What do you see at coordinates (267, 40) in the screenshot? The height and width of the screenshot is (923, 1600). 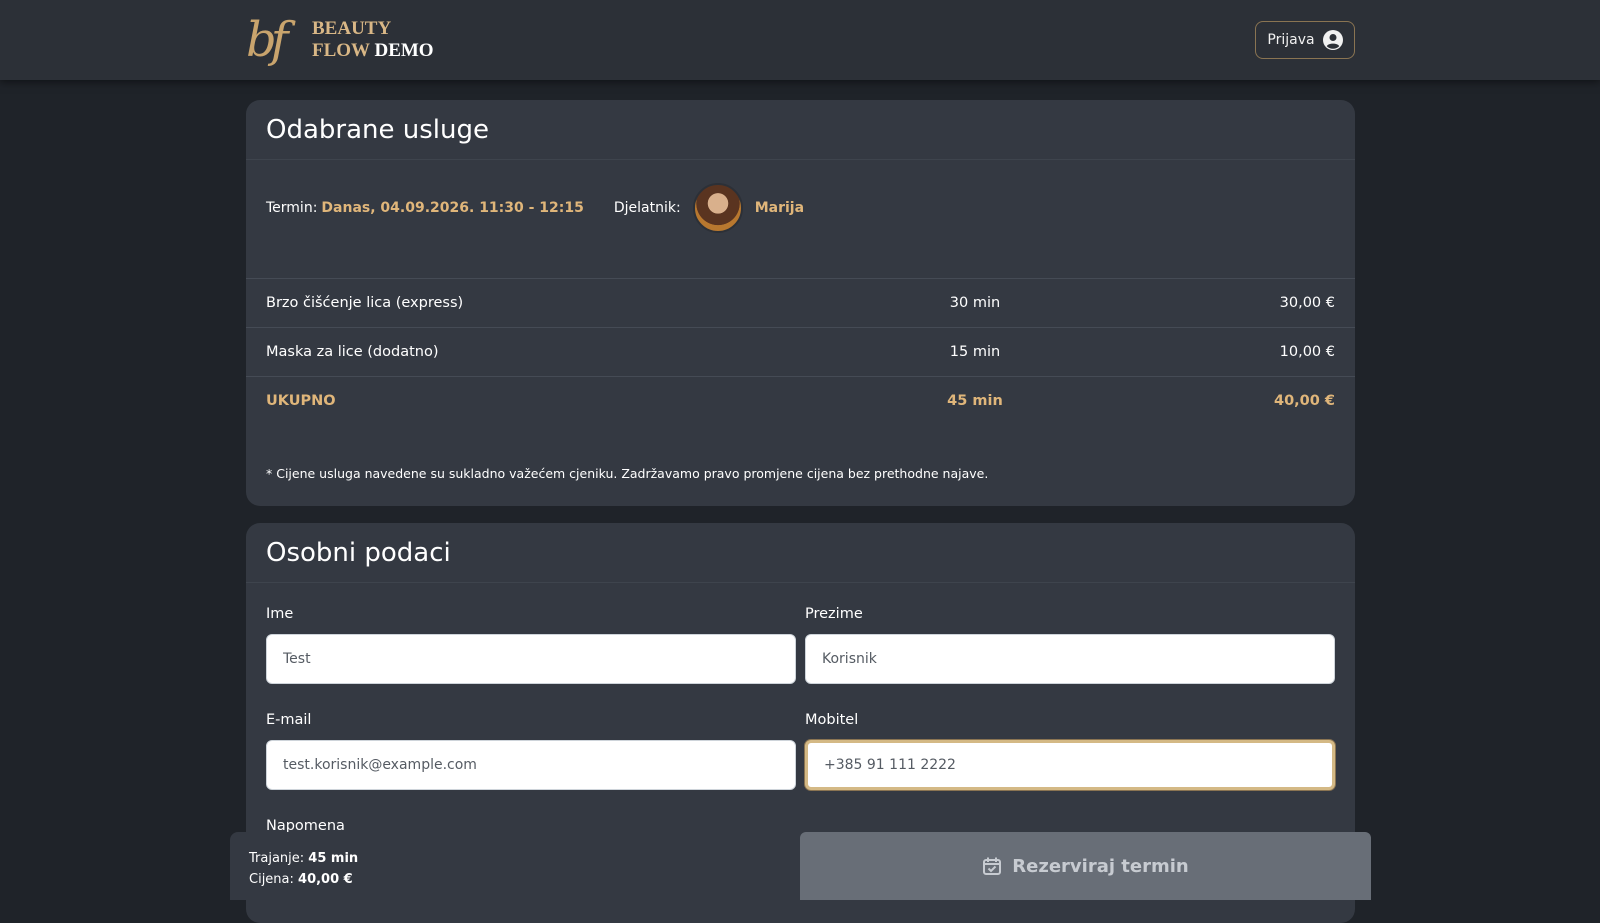 I see `logo-mark: bf` at bounding box center [267, 40].